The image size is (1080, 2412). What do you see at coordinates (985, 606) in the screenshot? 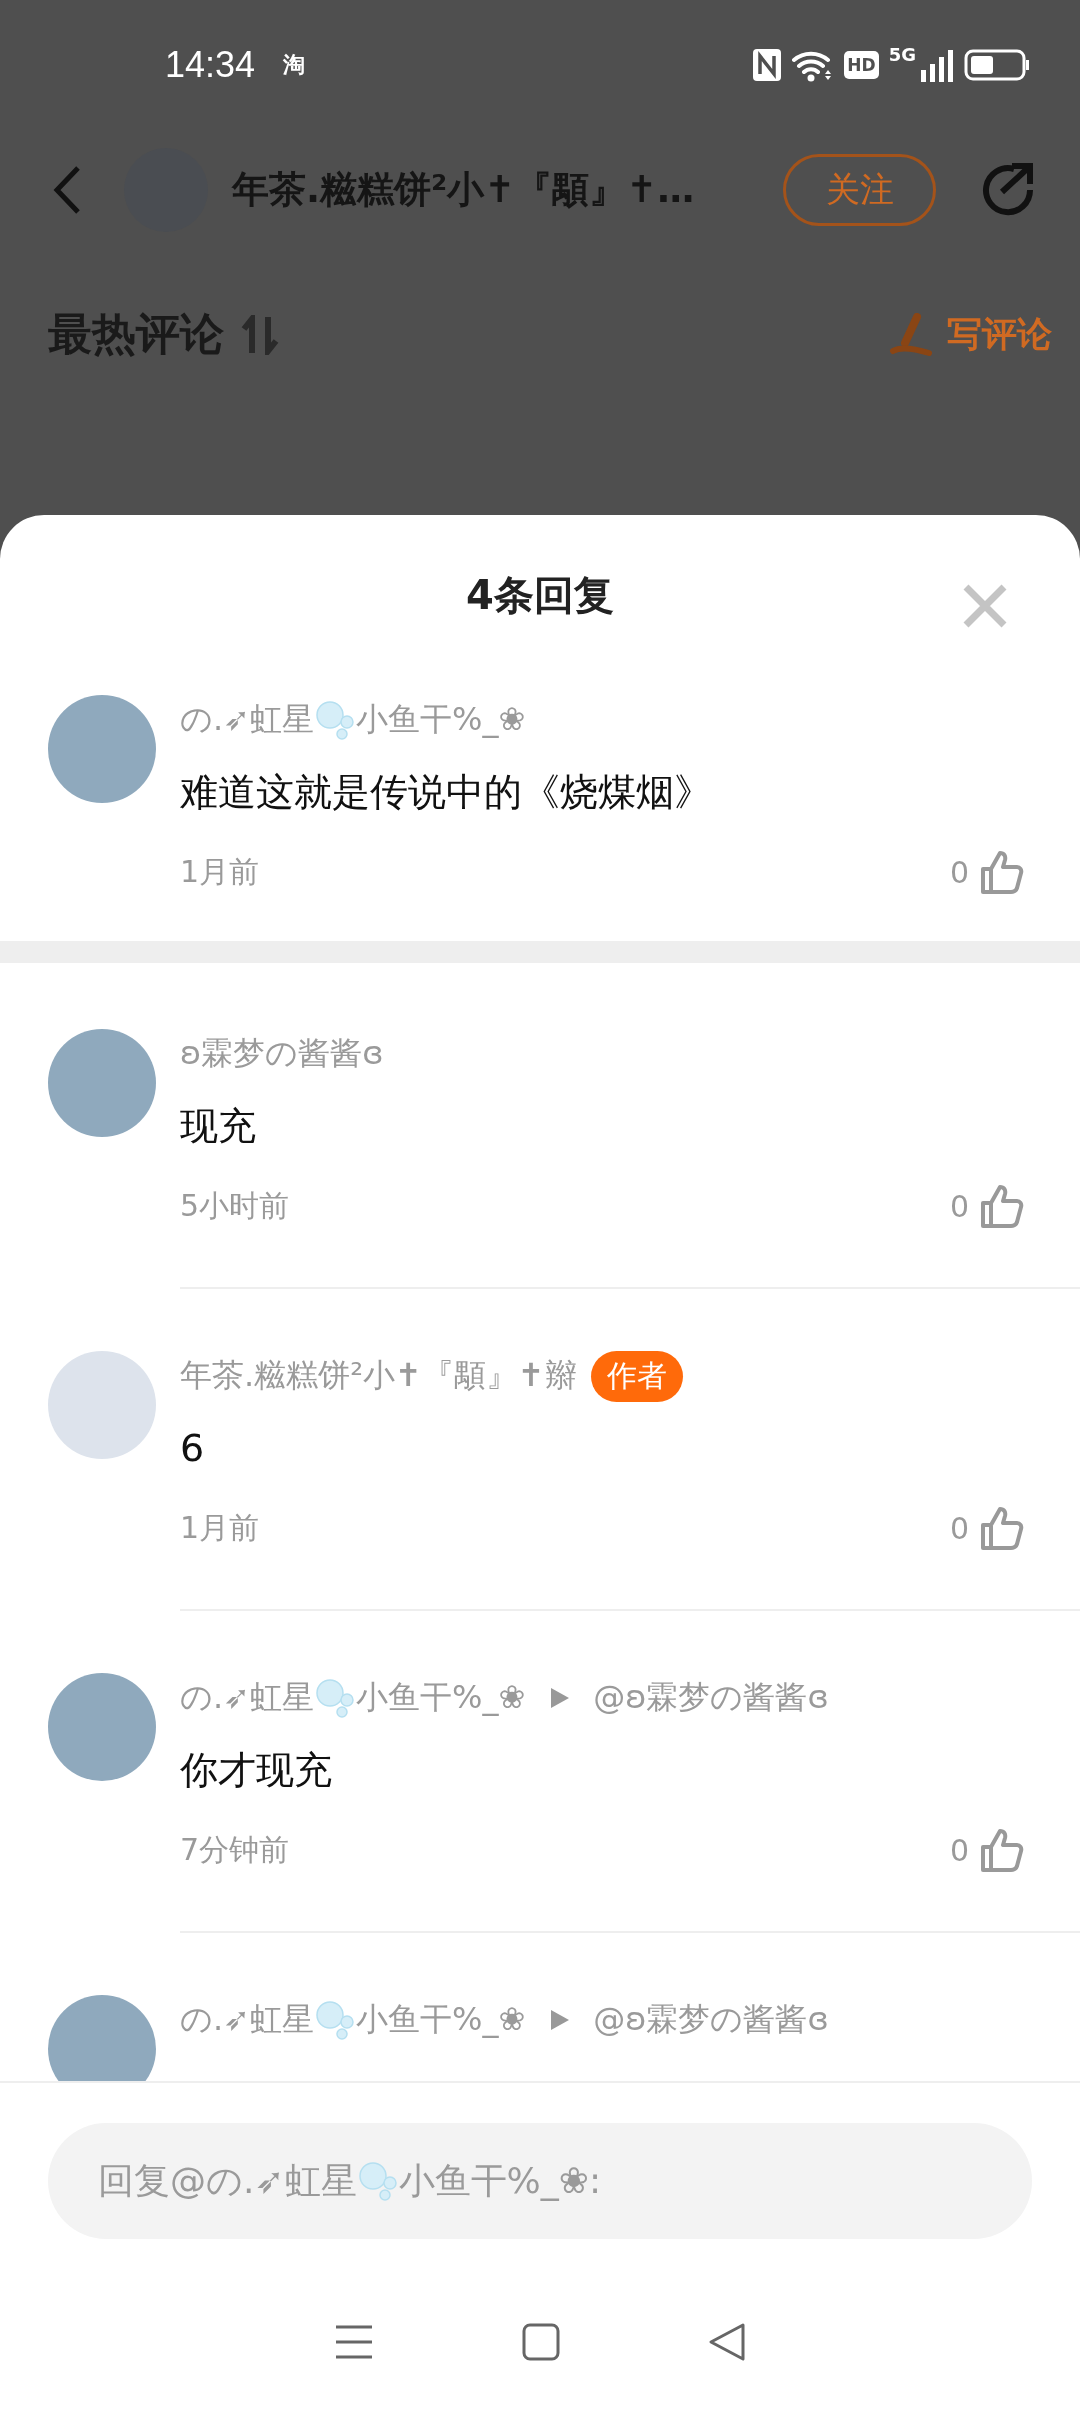
I see `close-icon` at bounding box center [985, 606].